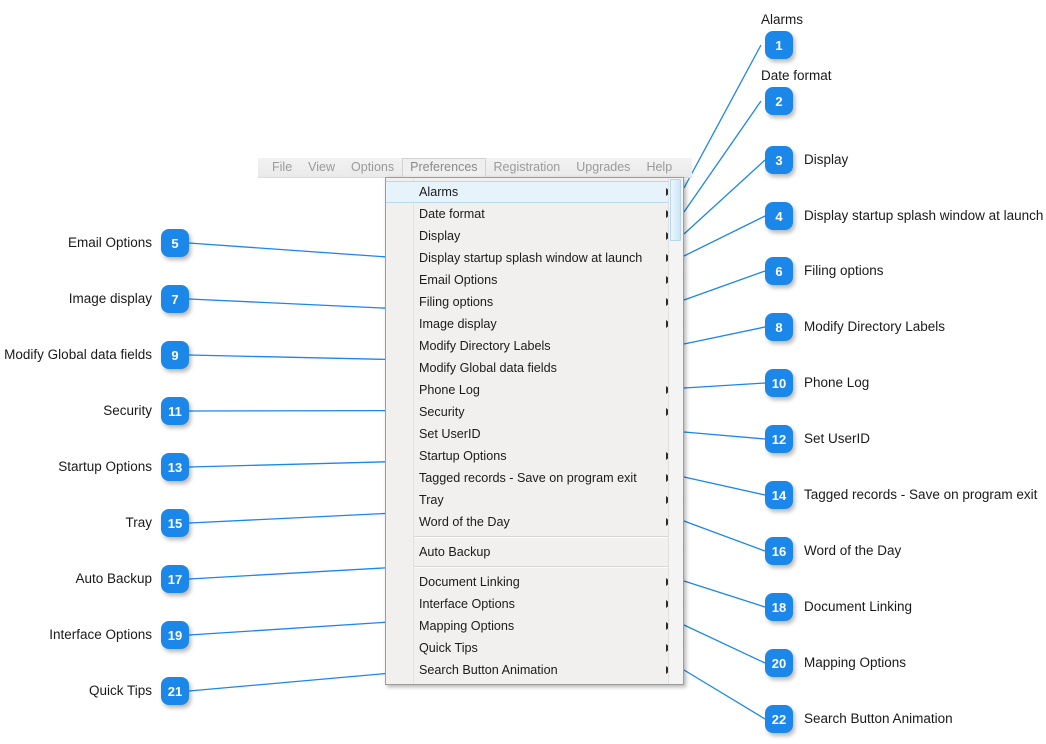  I want to click on callout-label: Tagged records - Save on program exit, so click(921, 494).